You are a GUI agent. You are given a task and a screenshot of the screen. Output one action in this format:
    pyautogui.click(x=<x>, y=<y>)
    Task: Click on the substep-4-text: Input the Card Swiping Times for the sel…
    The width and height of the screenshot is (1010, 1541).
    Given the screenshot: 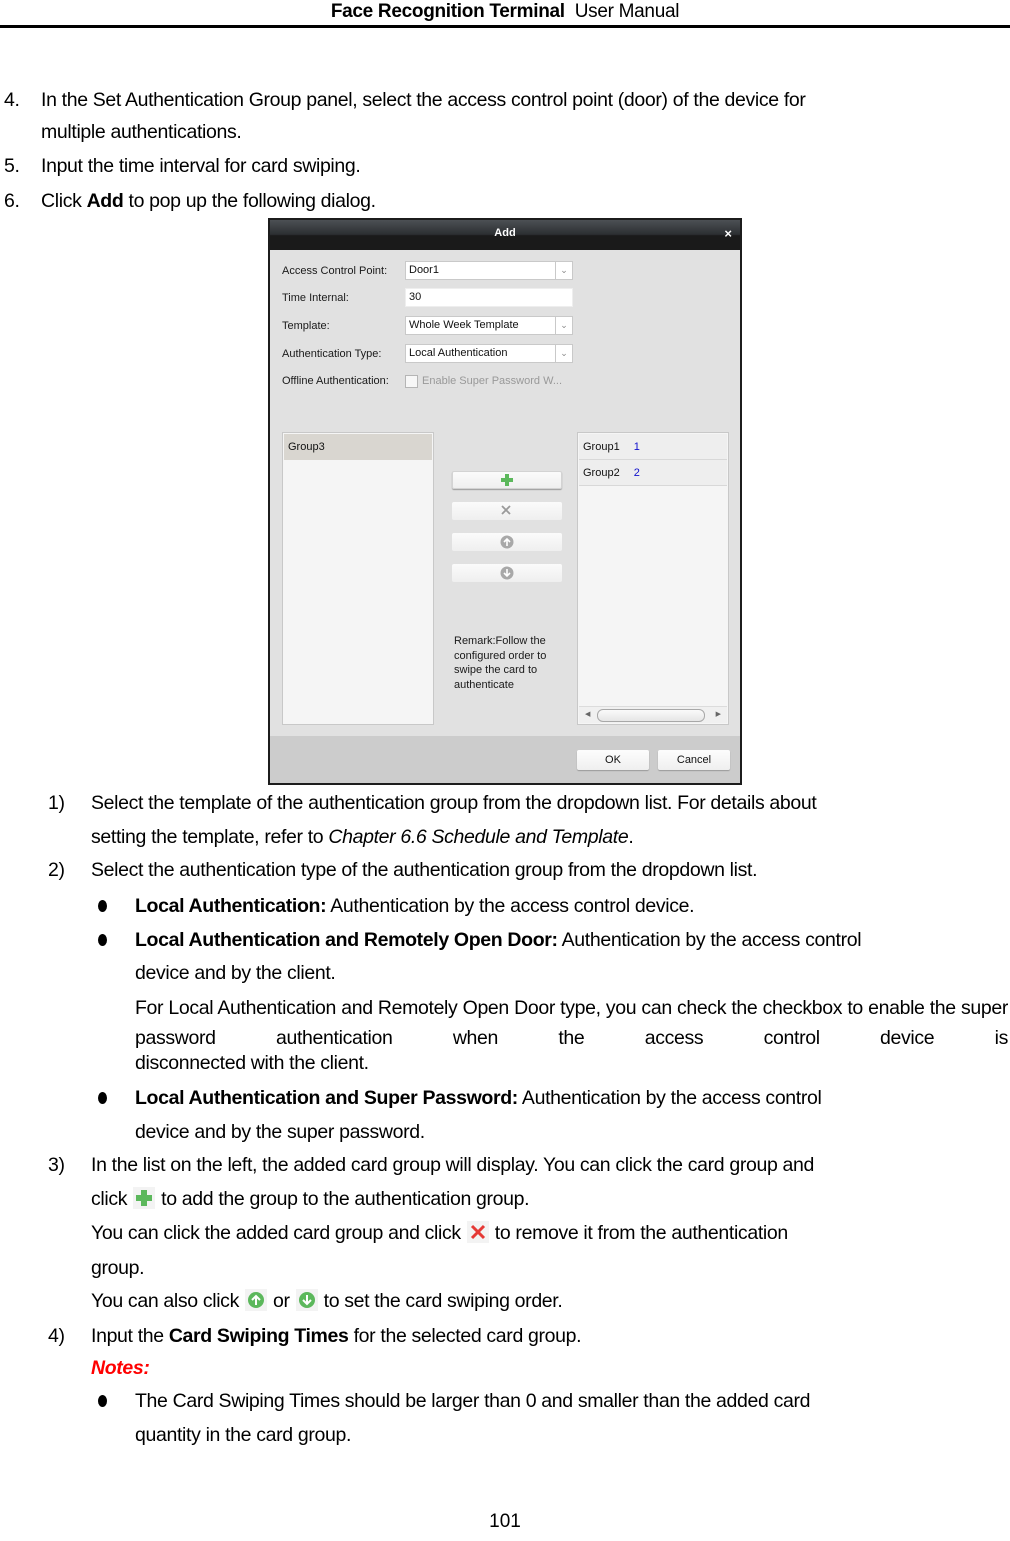 What is the action you would take?
    pyautogui.click(x=336, y=1336)
    